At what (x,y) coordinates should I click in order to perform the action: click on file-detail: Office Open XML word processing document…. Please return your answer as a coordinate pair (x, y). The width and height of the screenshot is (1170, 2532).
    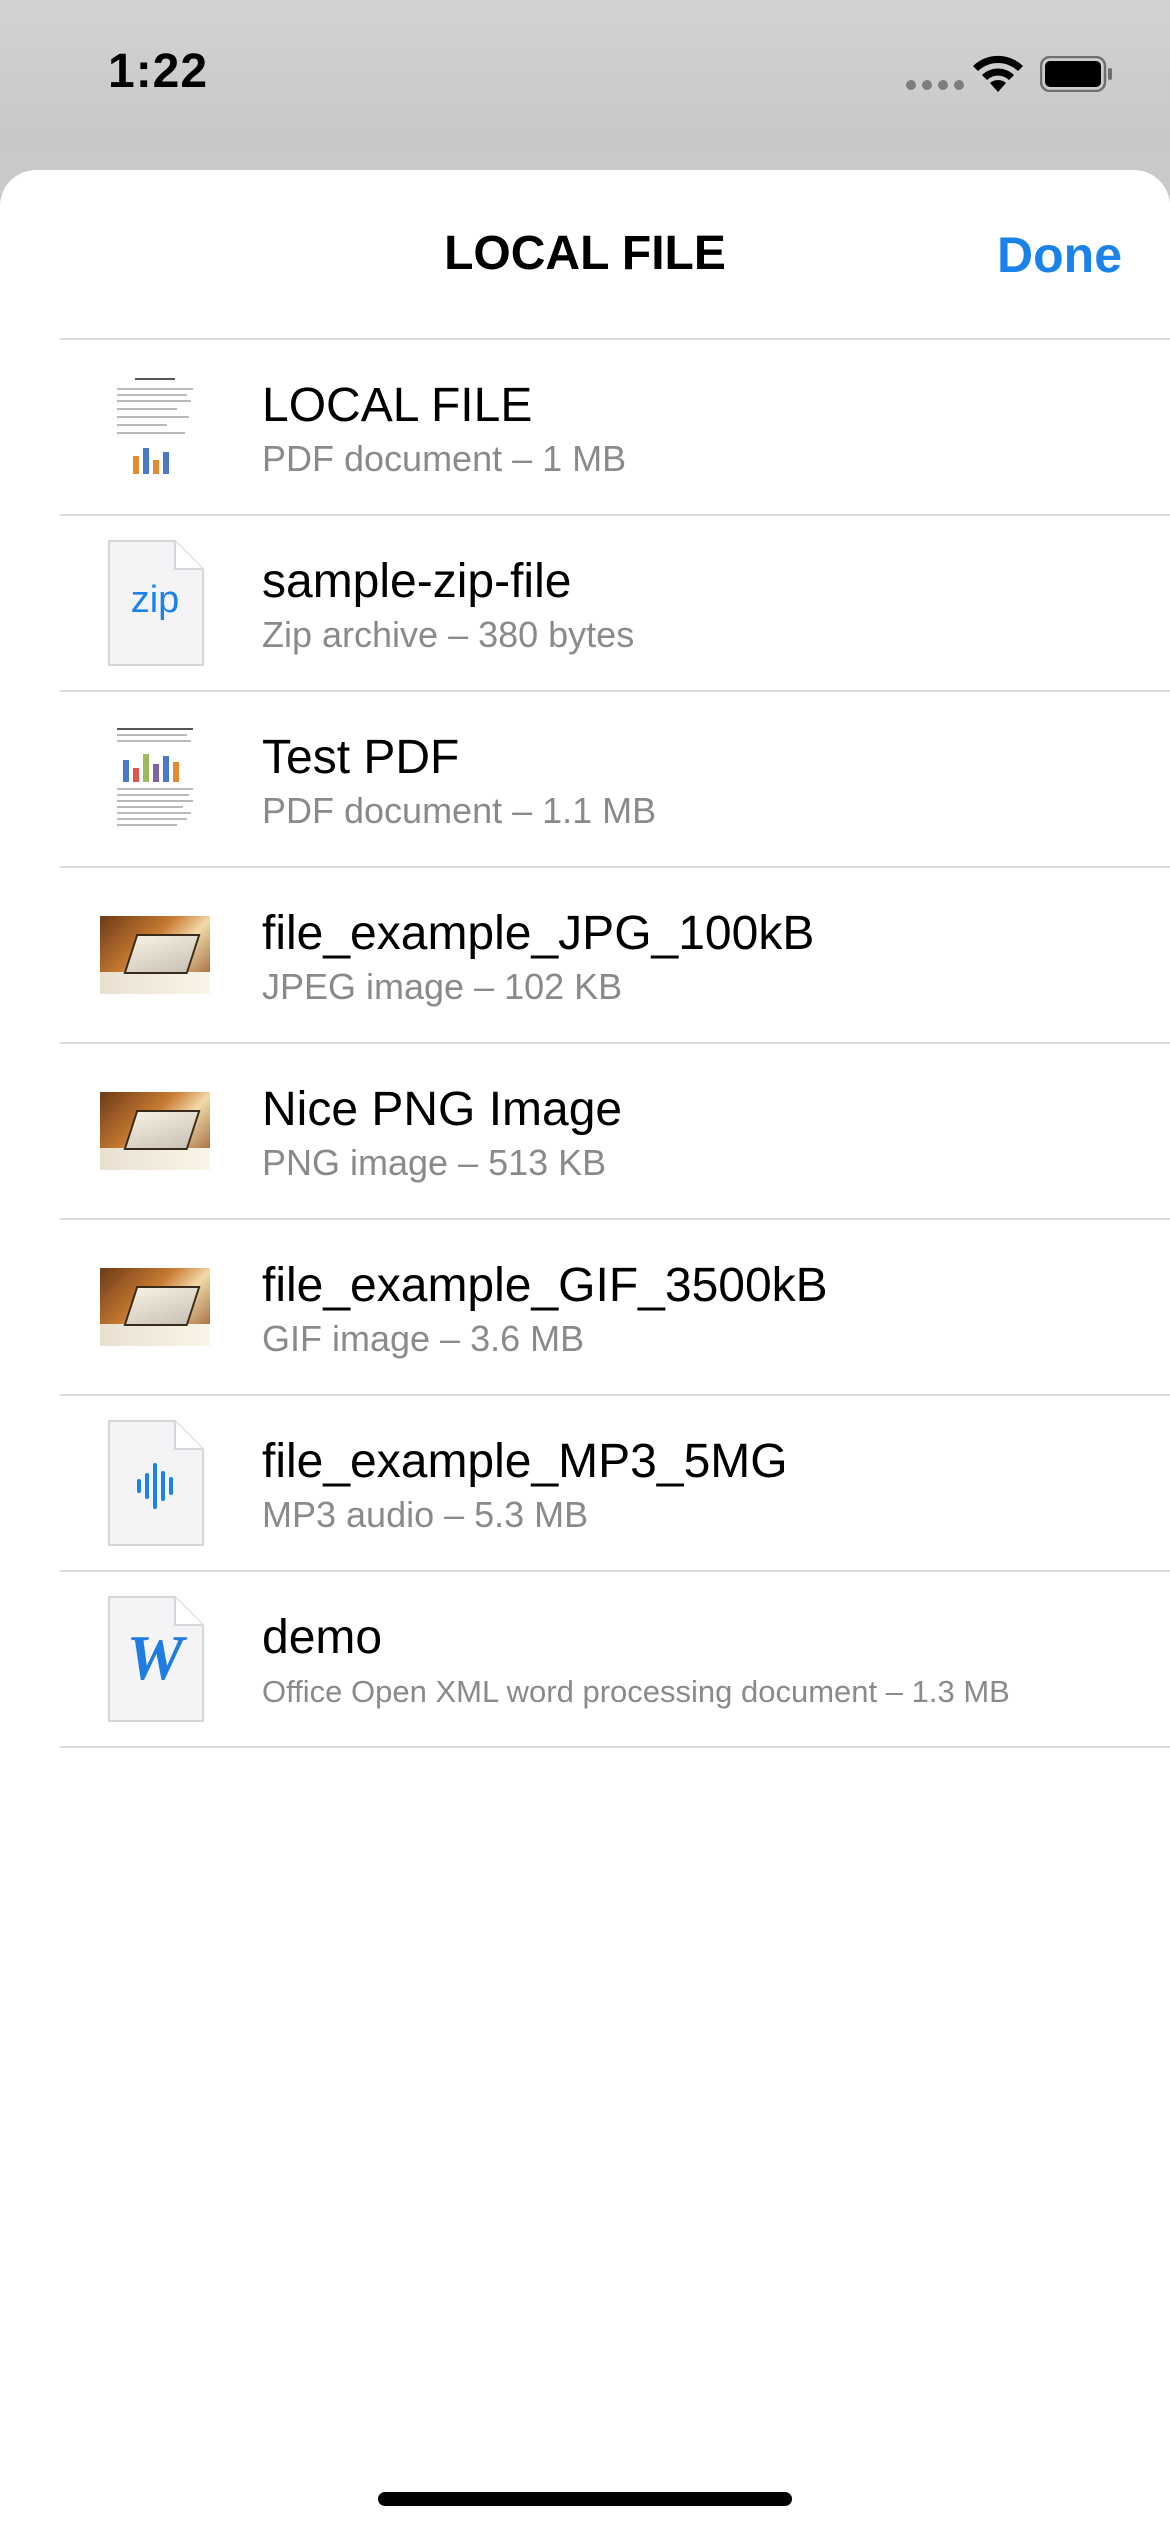
    Looking at the image, I should click on (636, 1691).